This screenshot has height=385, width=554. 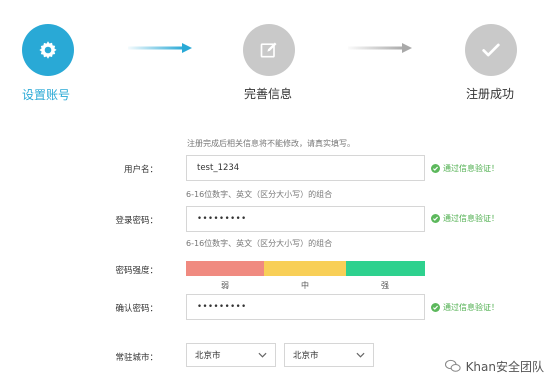 What do you see at coordinates (452, 365) in the screenshot?
I see `wechat-icon` at bounding box center [452, 365].